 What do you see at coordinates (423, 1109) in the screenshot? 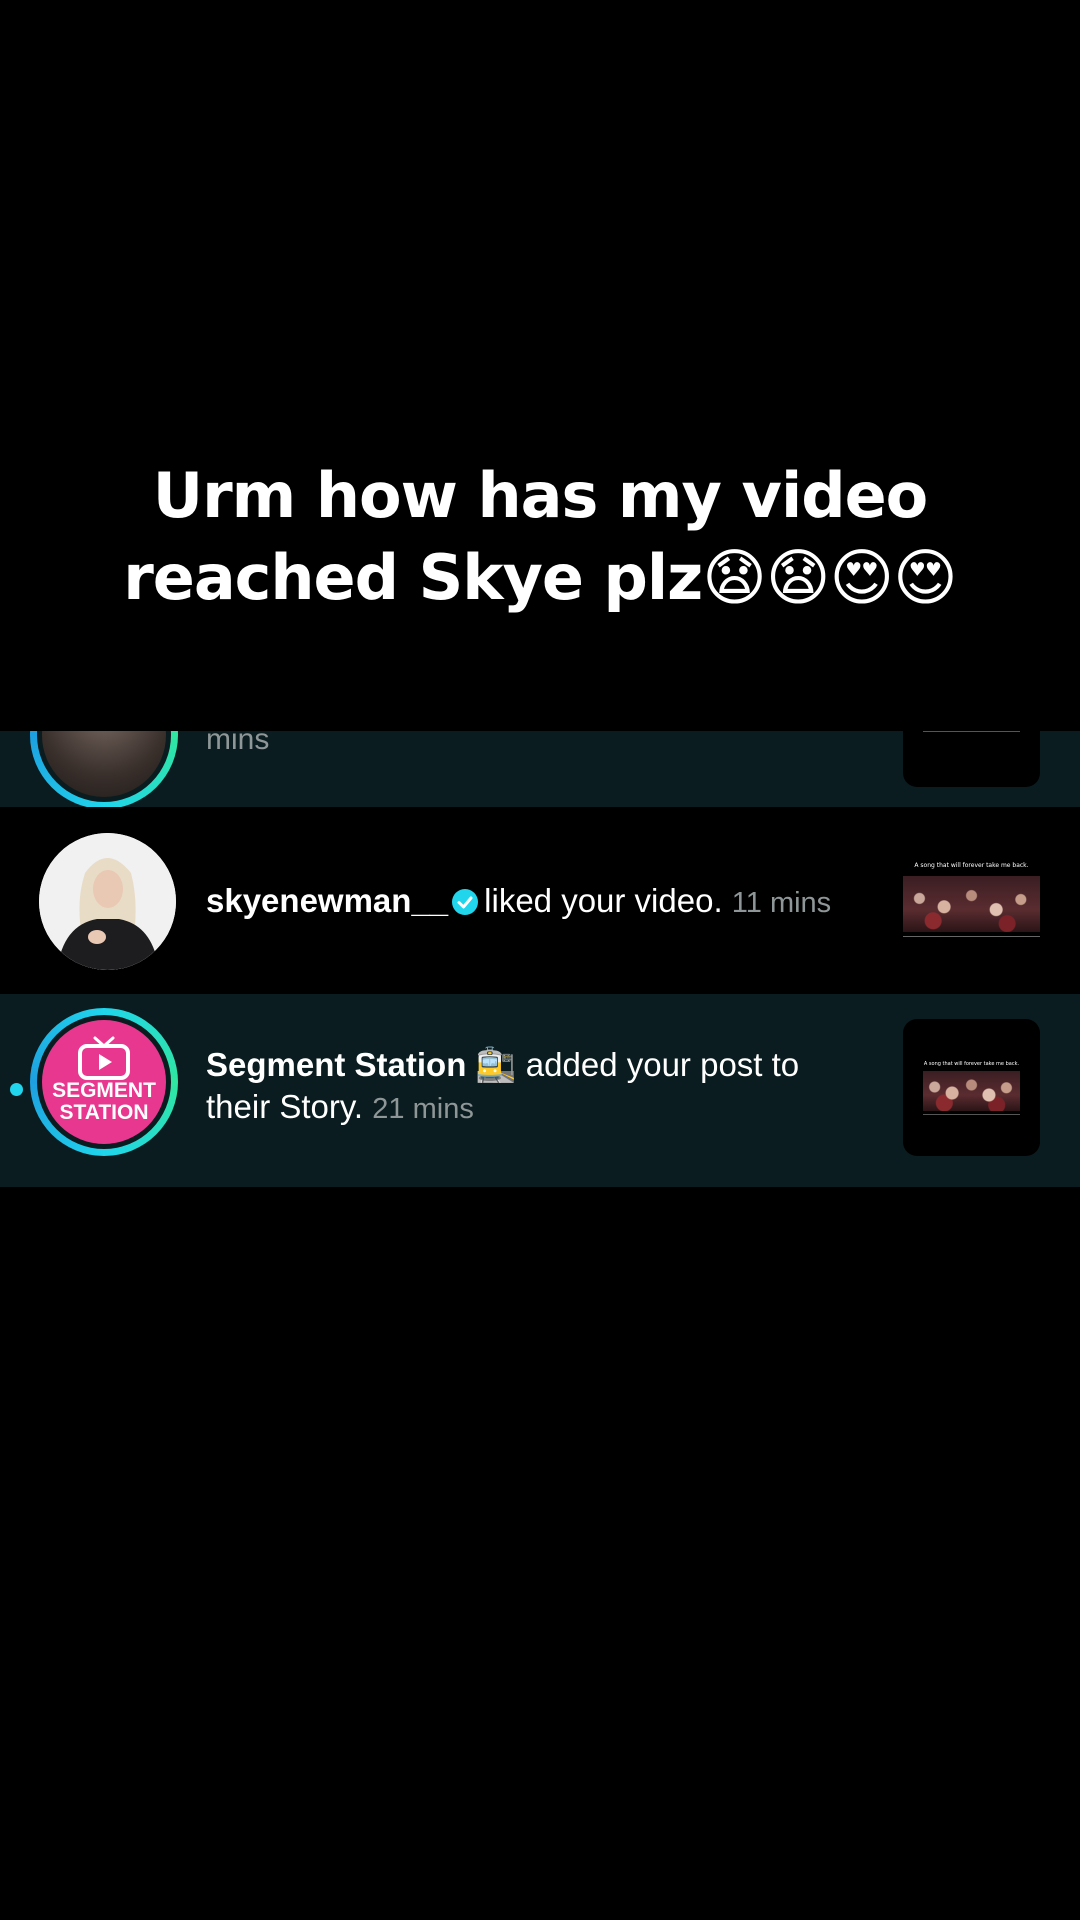
I see `notification-time: 21 mins` at bounding box center [423, 1109].